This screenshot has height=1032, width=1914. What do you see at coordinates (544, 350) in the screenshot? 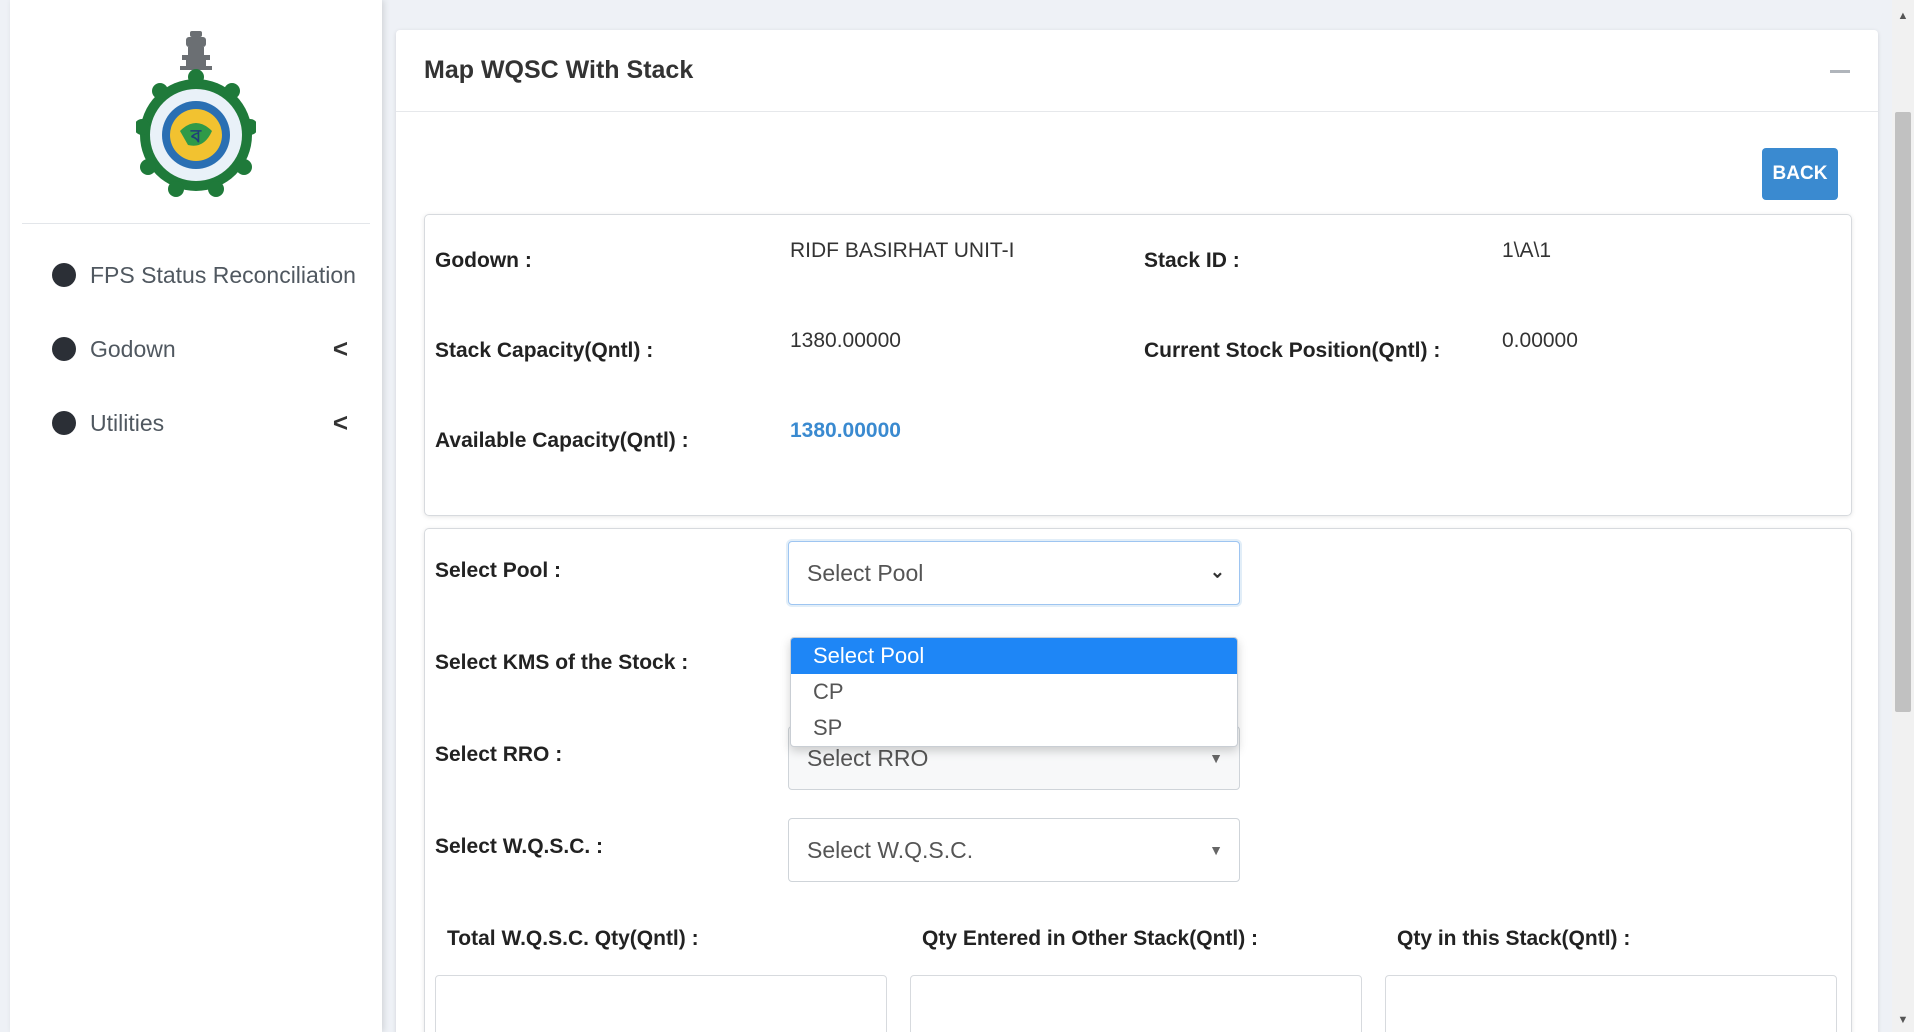
I see `stack-capacity-label: Stack Capacity(Qntl) :` at bounding box center [544, 350].